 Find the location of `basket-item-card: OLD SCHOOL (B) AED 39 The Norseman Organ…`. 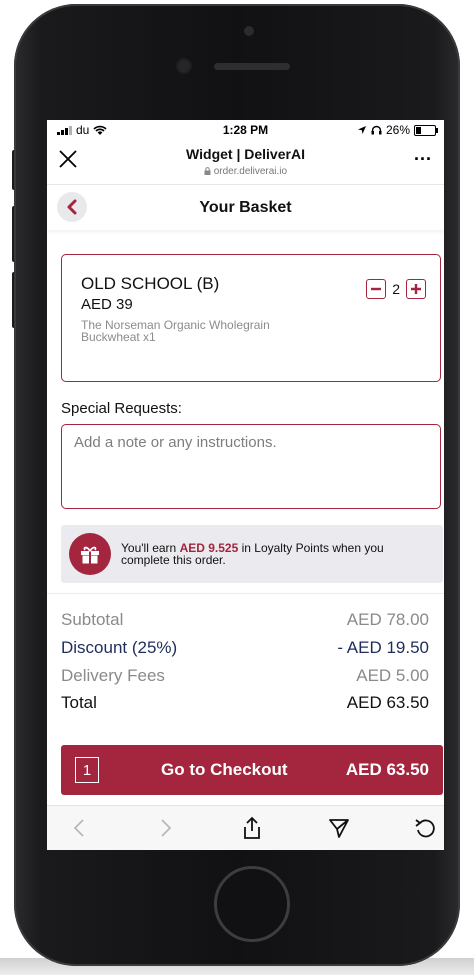

basket-item-card: OLD SCHOOL (B) AED 39 The Norseman Organ… is located at coordinates (251, 318).